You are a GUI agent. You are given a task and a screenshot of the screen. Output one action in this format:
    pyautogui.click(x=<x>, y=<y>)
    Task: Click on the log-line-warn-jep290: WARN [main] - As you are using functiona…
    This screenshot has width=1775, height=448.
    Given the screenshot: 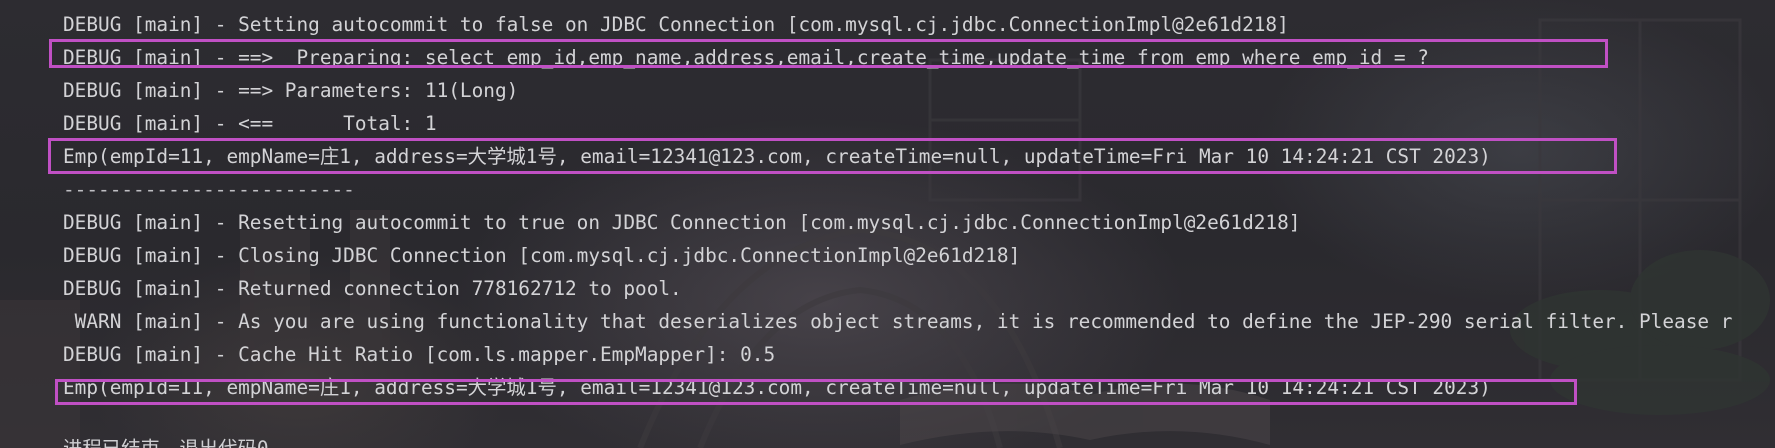 What is the action you would take?
    pyautogui.click(x=898, y=321)
    